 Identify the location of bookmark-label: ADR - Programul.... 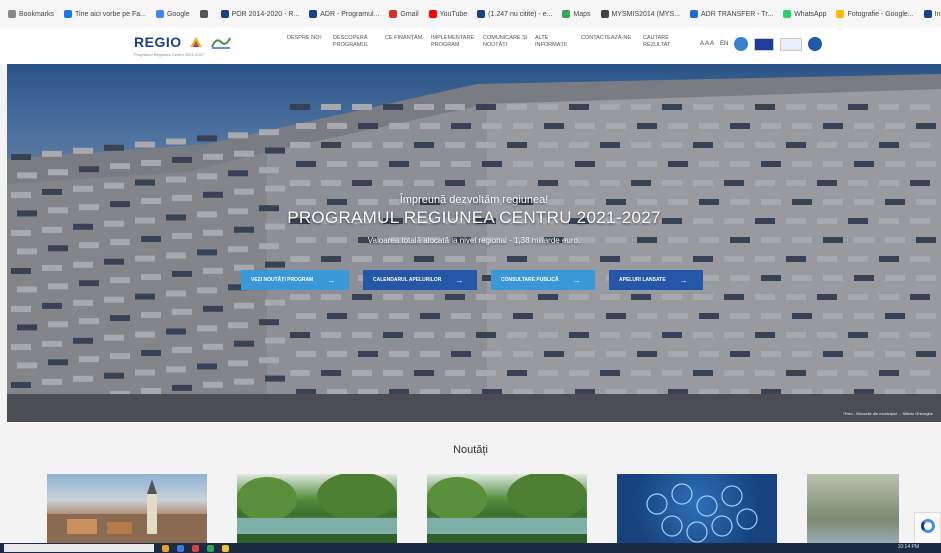
(350, 14).